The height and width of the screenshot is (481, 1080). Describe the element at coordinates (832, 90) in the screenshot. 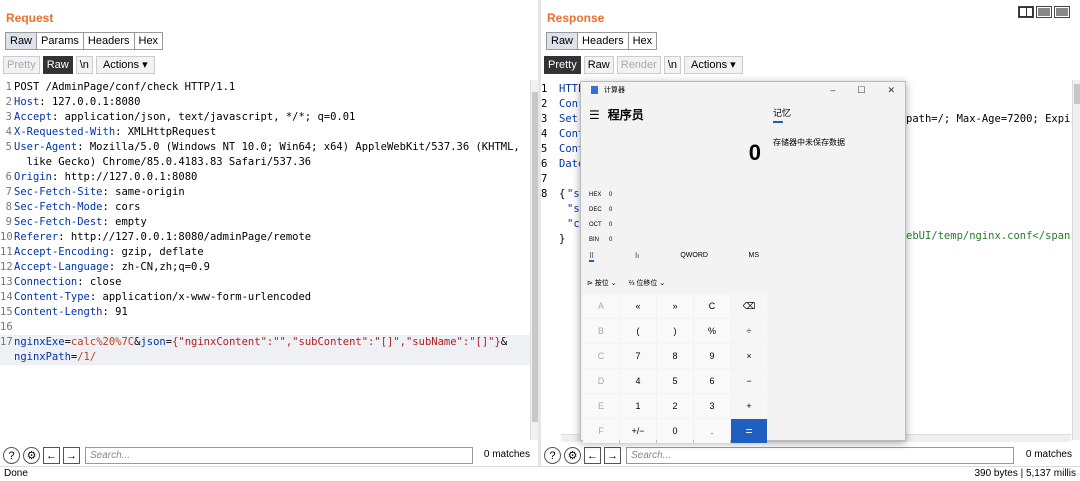

I see `minimize-icon: –` at that location.